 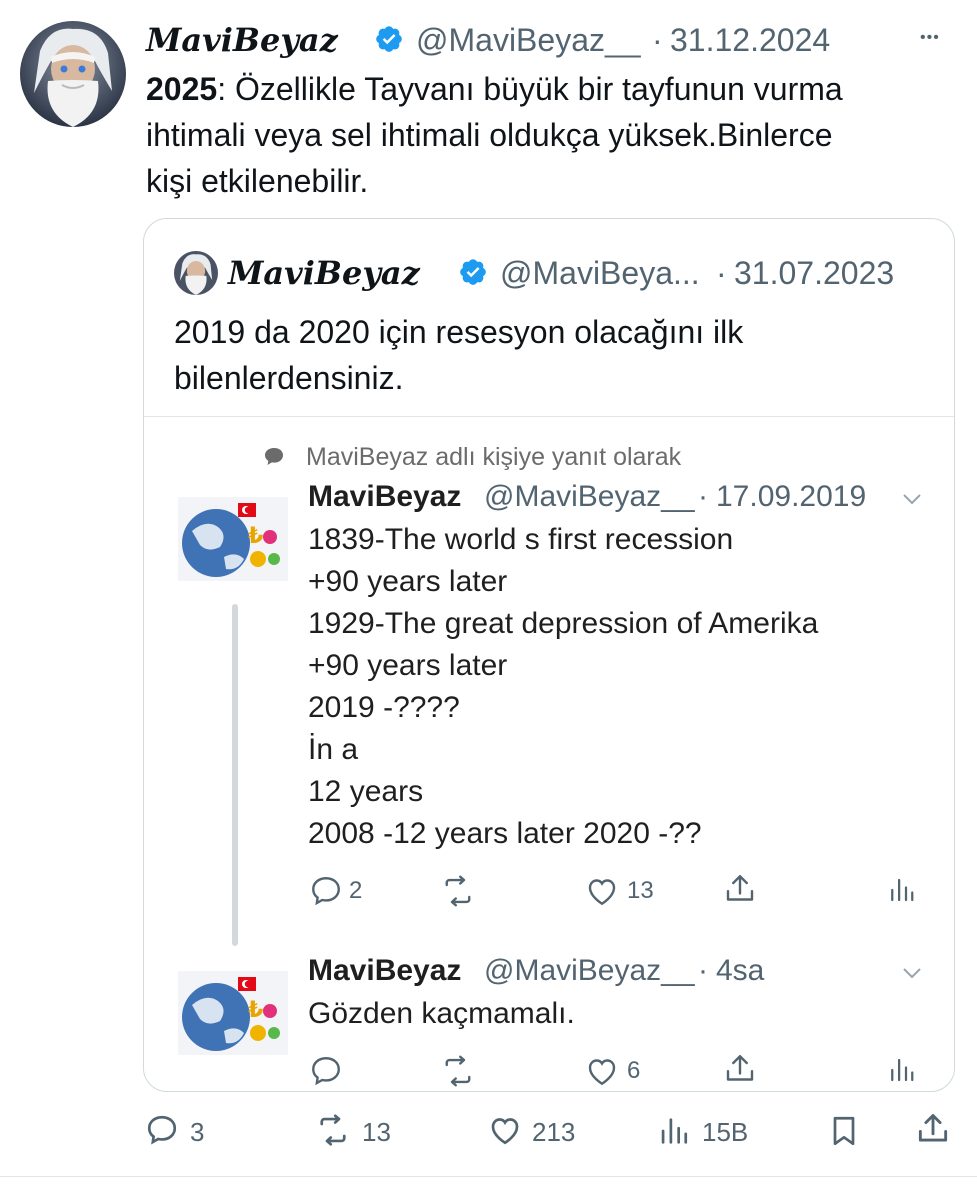 I want to click on thread-1-reply-count: 2, so click(x=356, y=890).